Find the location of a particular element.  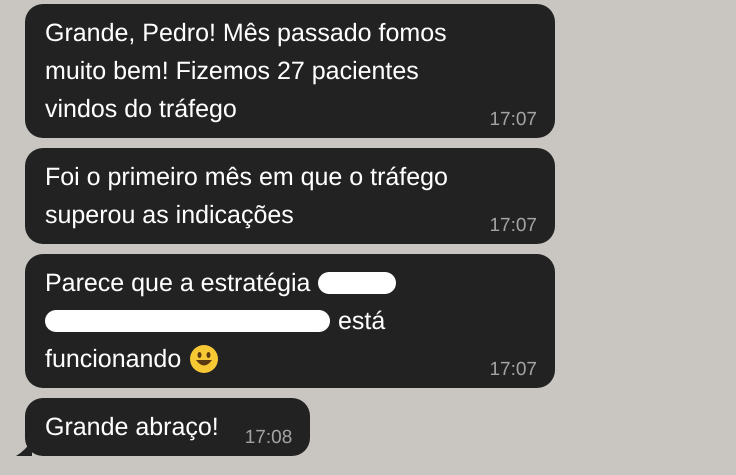

message-text: superou as indicações is located at coordinates (169, 215).